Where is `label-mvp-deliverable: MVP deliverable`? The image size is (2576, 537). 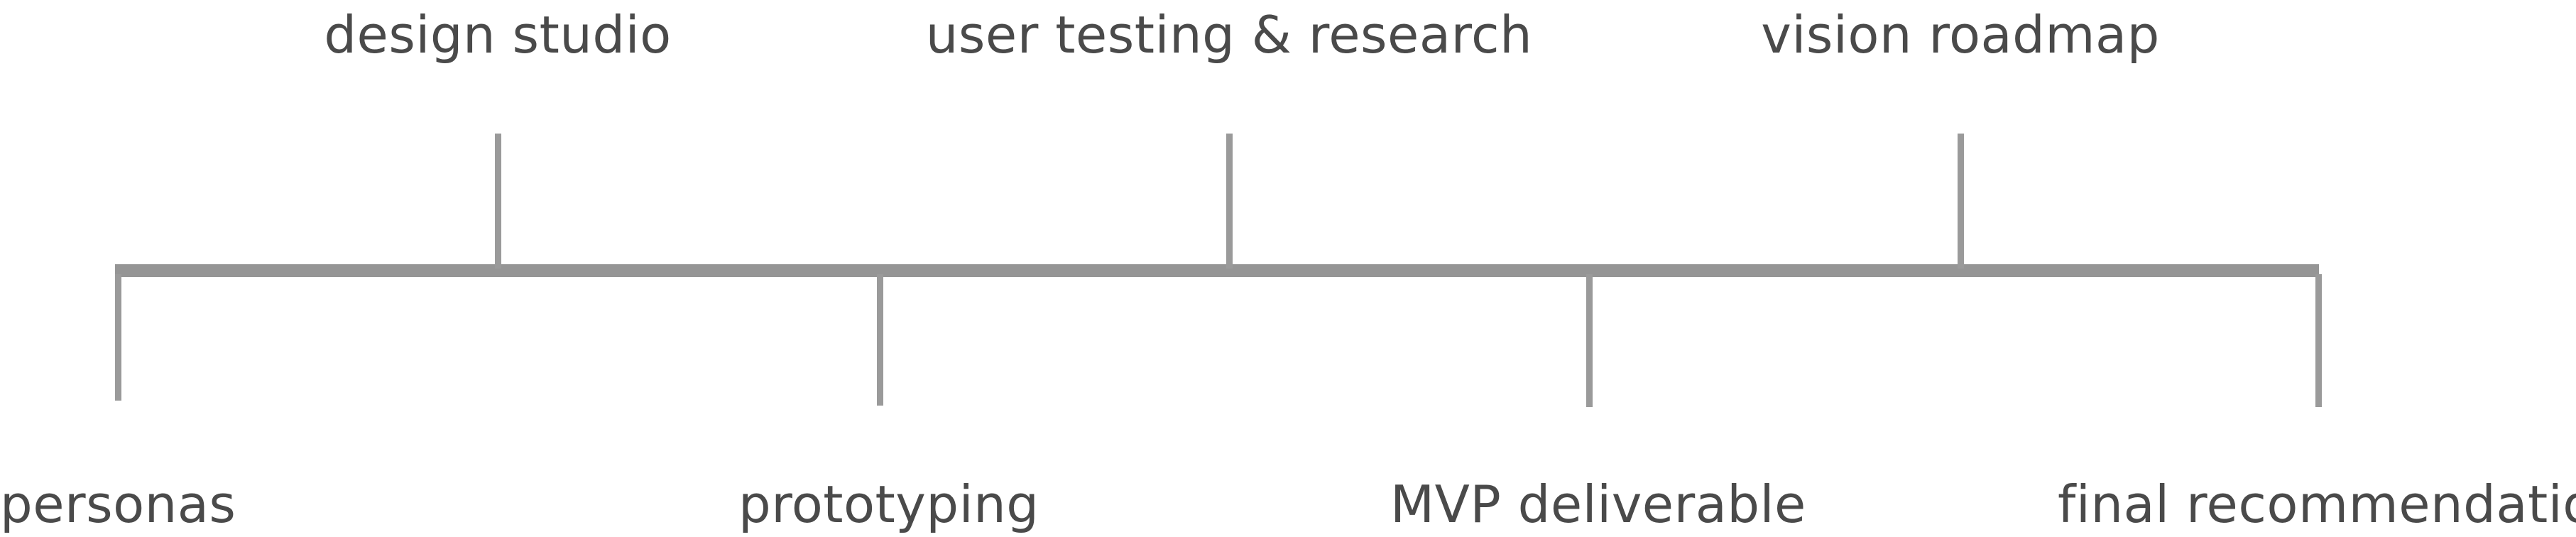
label-mvp-deliverable: MVP deliverable is located at coordinates (1598, 504).